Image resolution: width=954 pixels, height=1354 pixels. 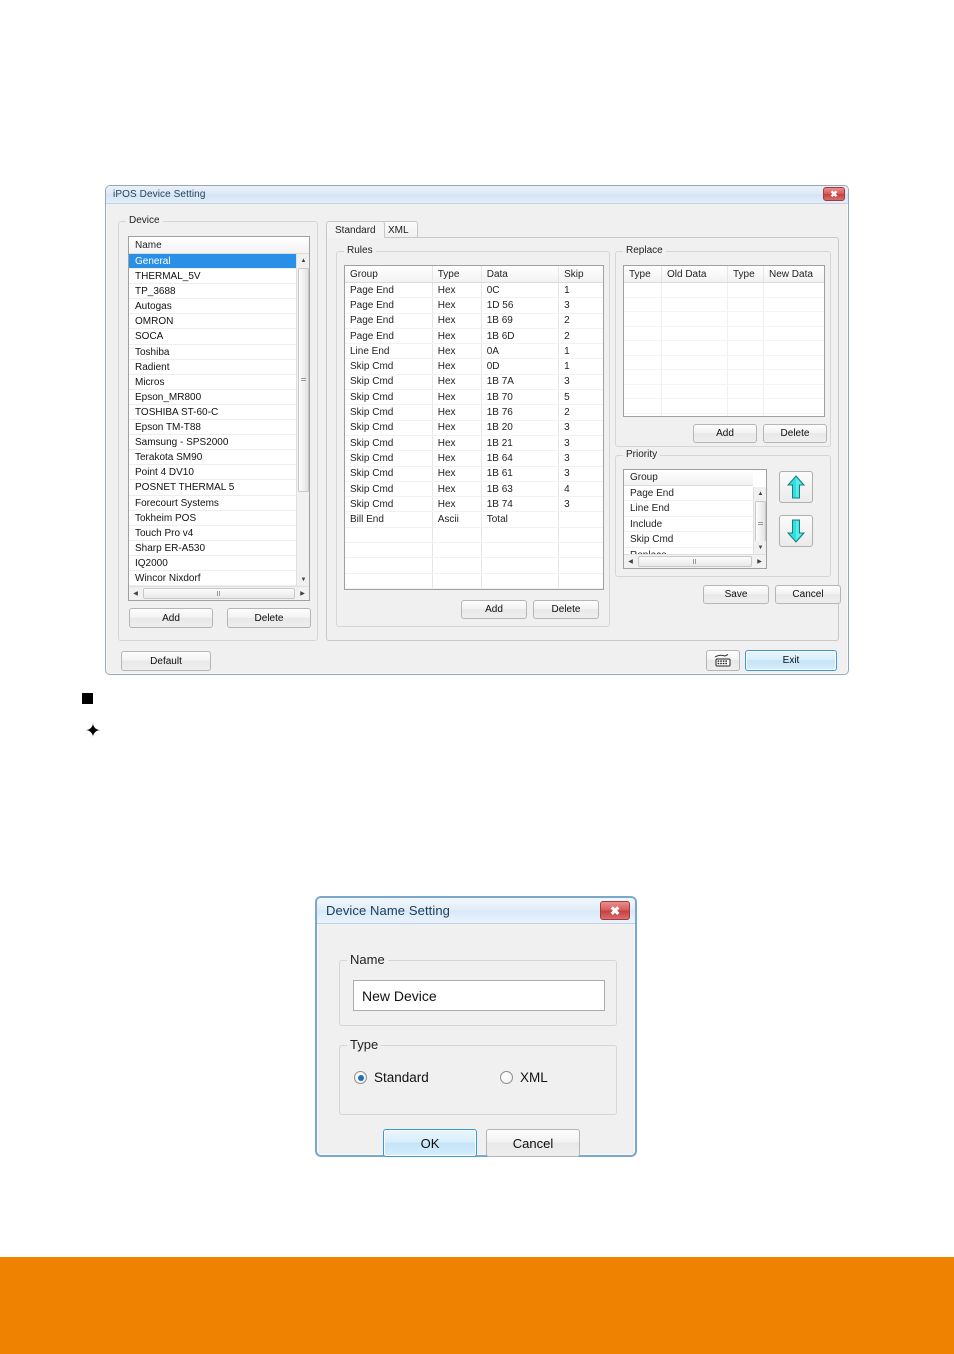 I want to click on device-list-item: Tokheim POS, so click(x=212, y=518).